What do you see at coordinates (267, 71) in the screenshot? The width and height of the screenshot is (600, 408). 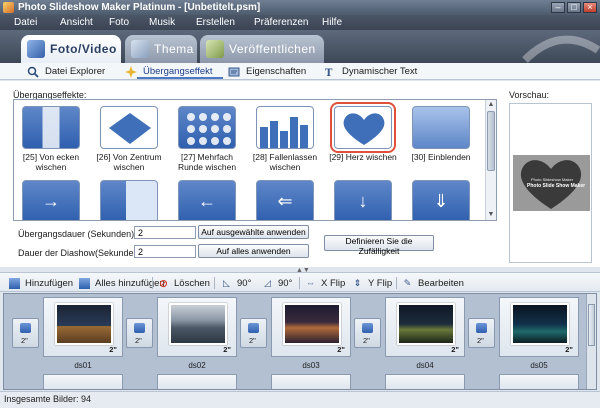 I see `subtab-eigenschaften: Eigenschaften` at bounding box center [267, 71].